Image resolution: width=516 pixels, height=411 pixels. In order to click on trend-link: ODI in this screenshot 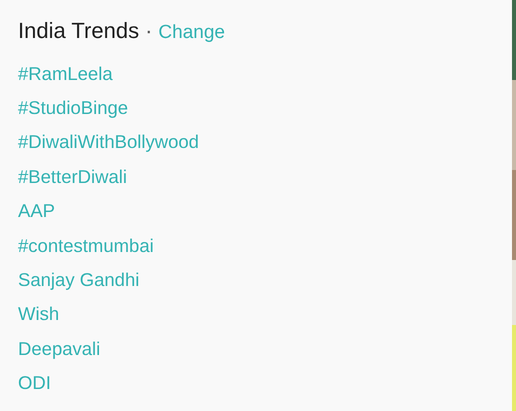, I will do `click(34, 383)`.